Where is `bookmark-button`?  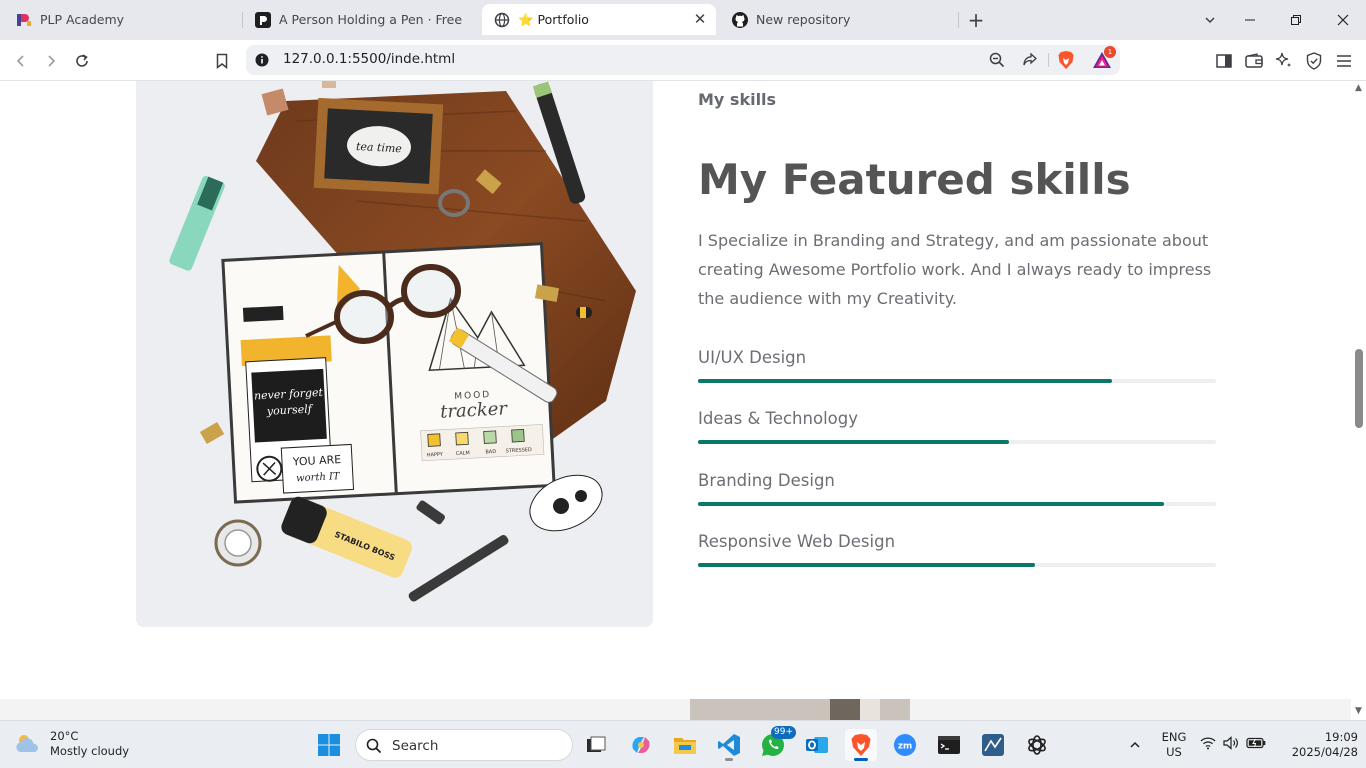
bookmark-button is located at coordinates (222, 61).